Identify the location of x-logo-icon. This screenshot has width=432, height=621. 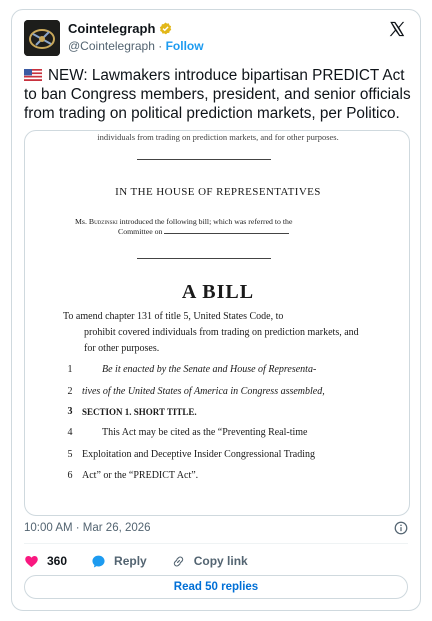
(397, 29).